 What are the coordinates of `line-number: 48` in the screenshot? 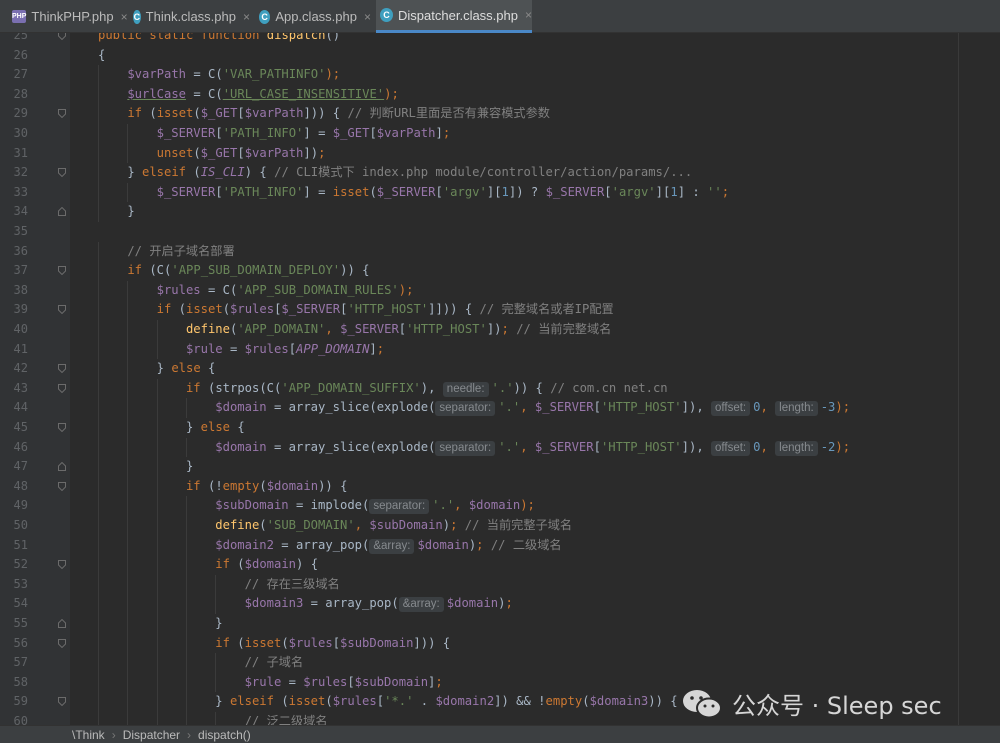 It's located at (14, 487).